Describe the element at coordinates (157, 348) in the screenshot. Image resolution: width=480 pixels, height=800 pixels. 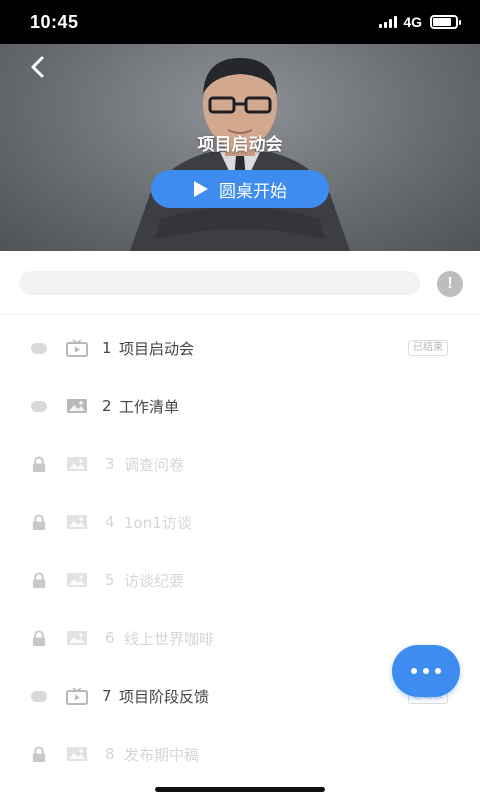
I see `session-title: 项目启动会` at that location.